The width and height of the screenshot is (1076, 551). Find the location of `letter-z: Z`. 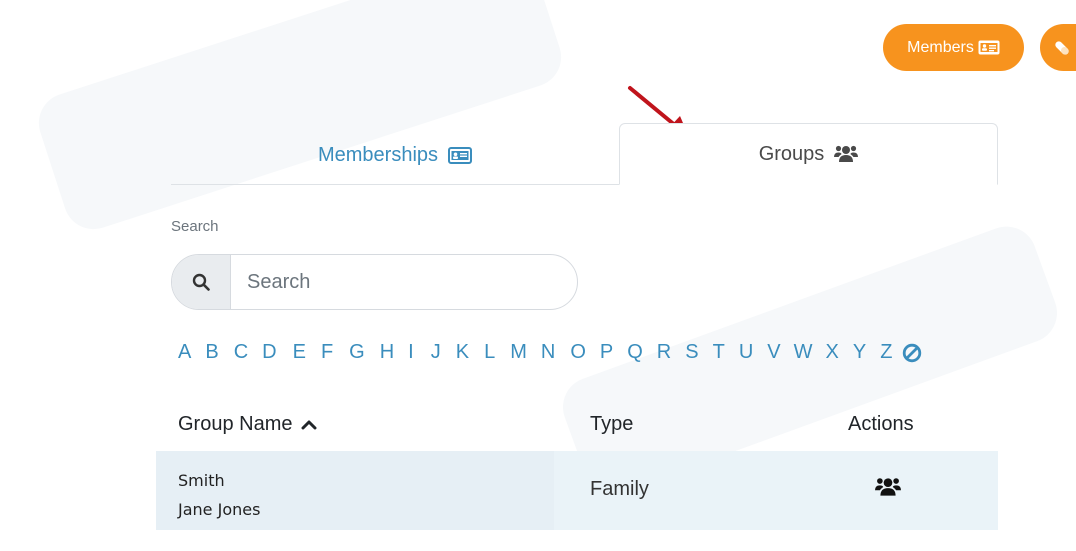

letter-z: Z is located at coordinates (886, 352).